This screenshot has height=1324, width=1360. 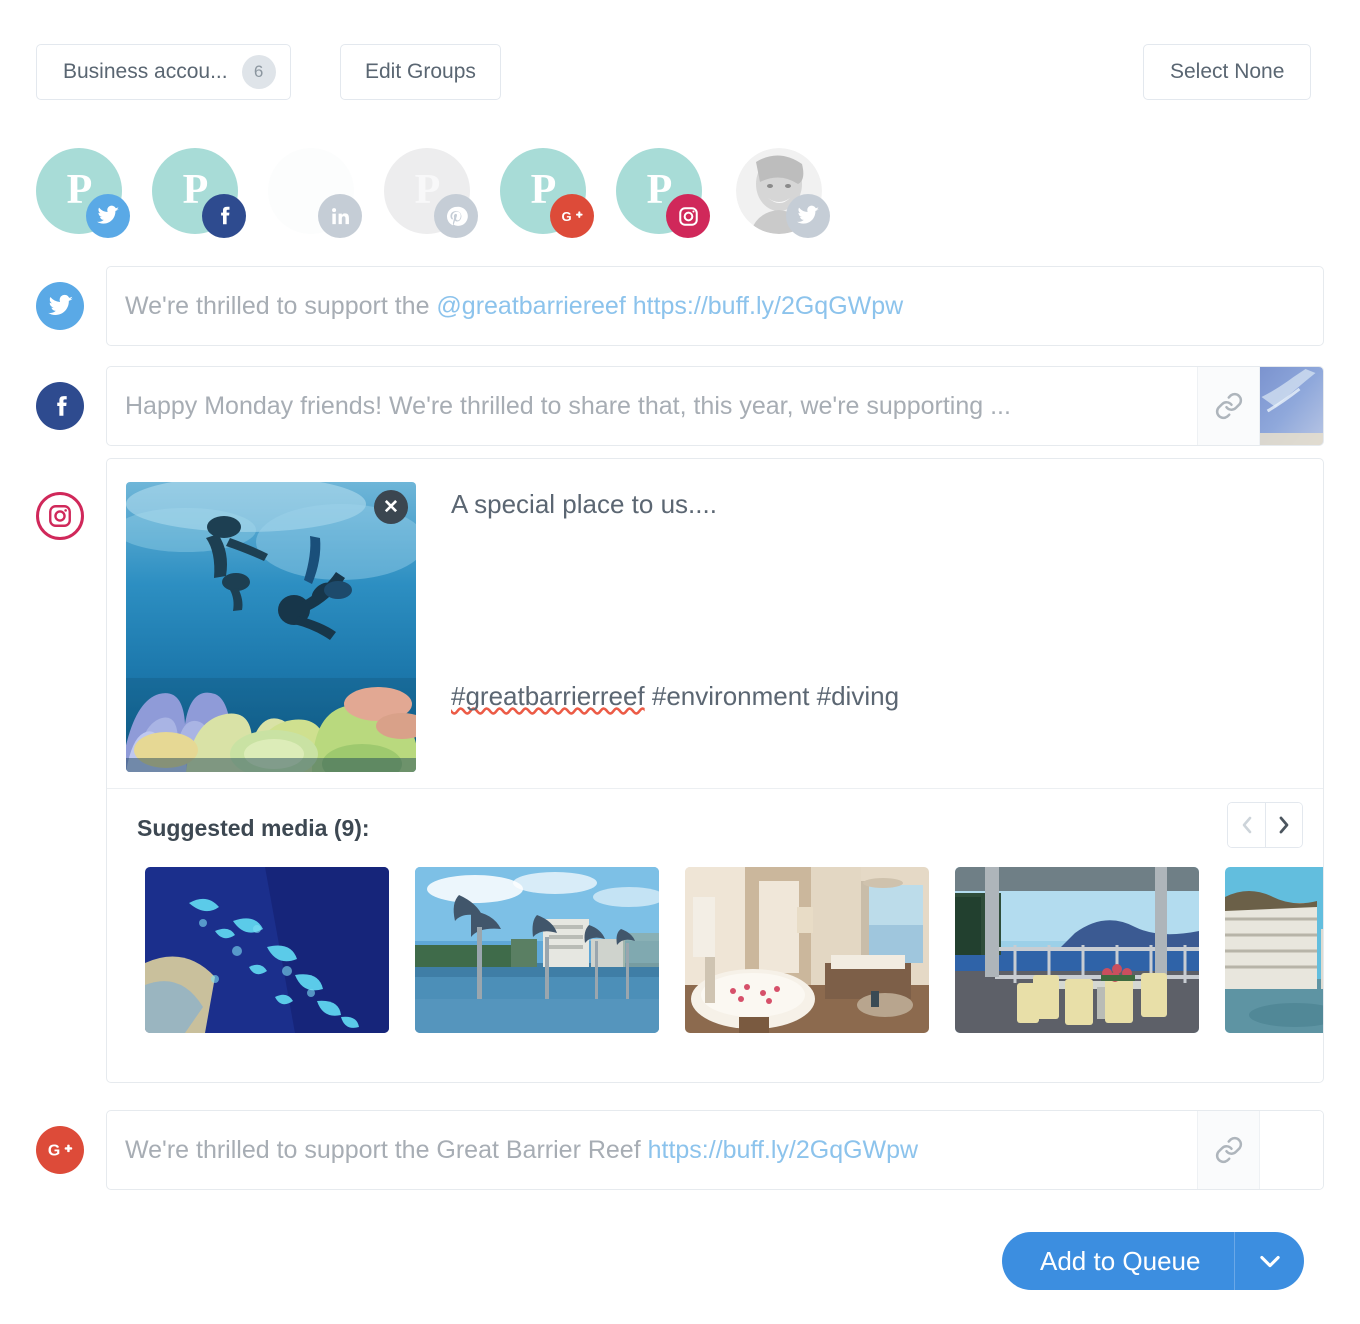 What do you see at coordinates (431, 193) in the screenshot?
I see `account-avatar-pinterest-business: P` at bounding box center [431, 193].